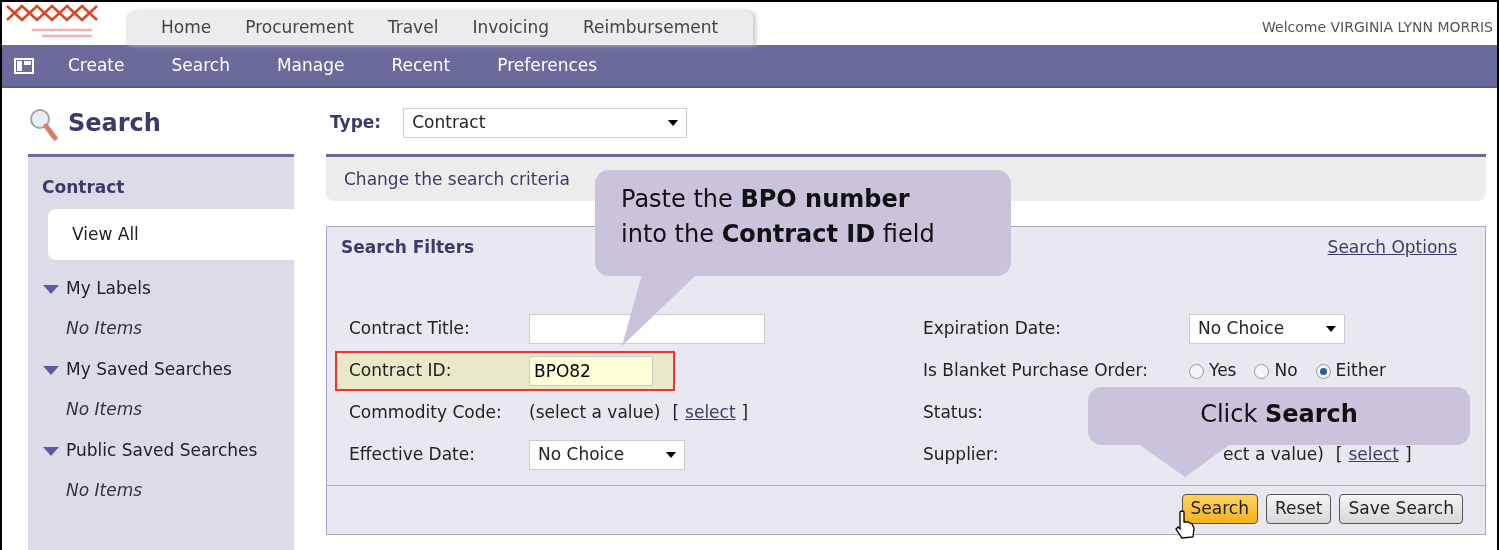 The height and width of the screenshot is (550, 1499). Describe the element at coordinates (647, 329) in the screenshot. I see `text-field` at that location.